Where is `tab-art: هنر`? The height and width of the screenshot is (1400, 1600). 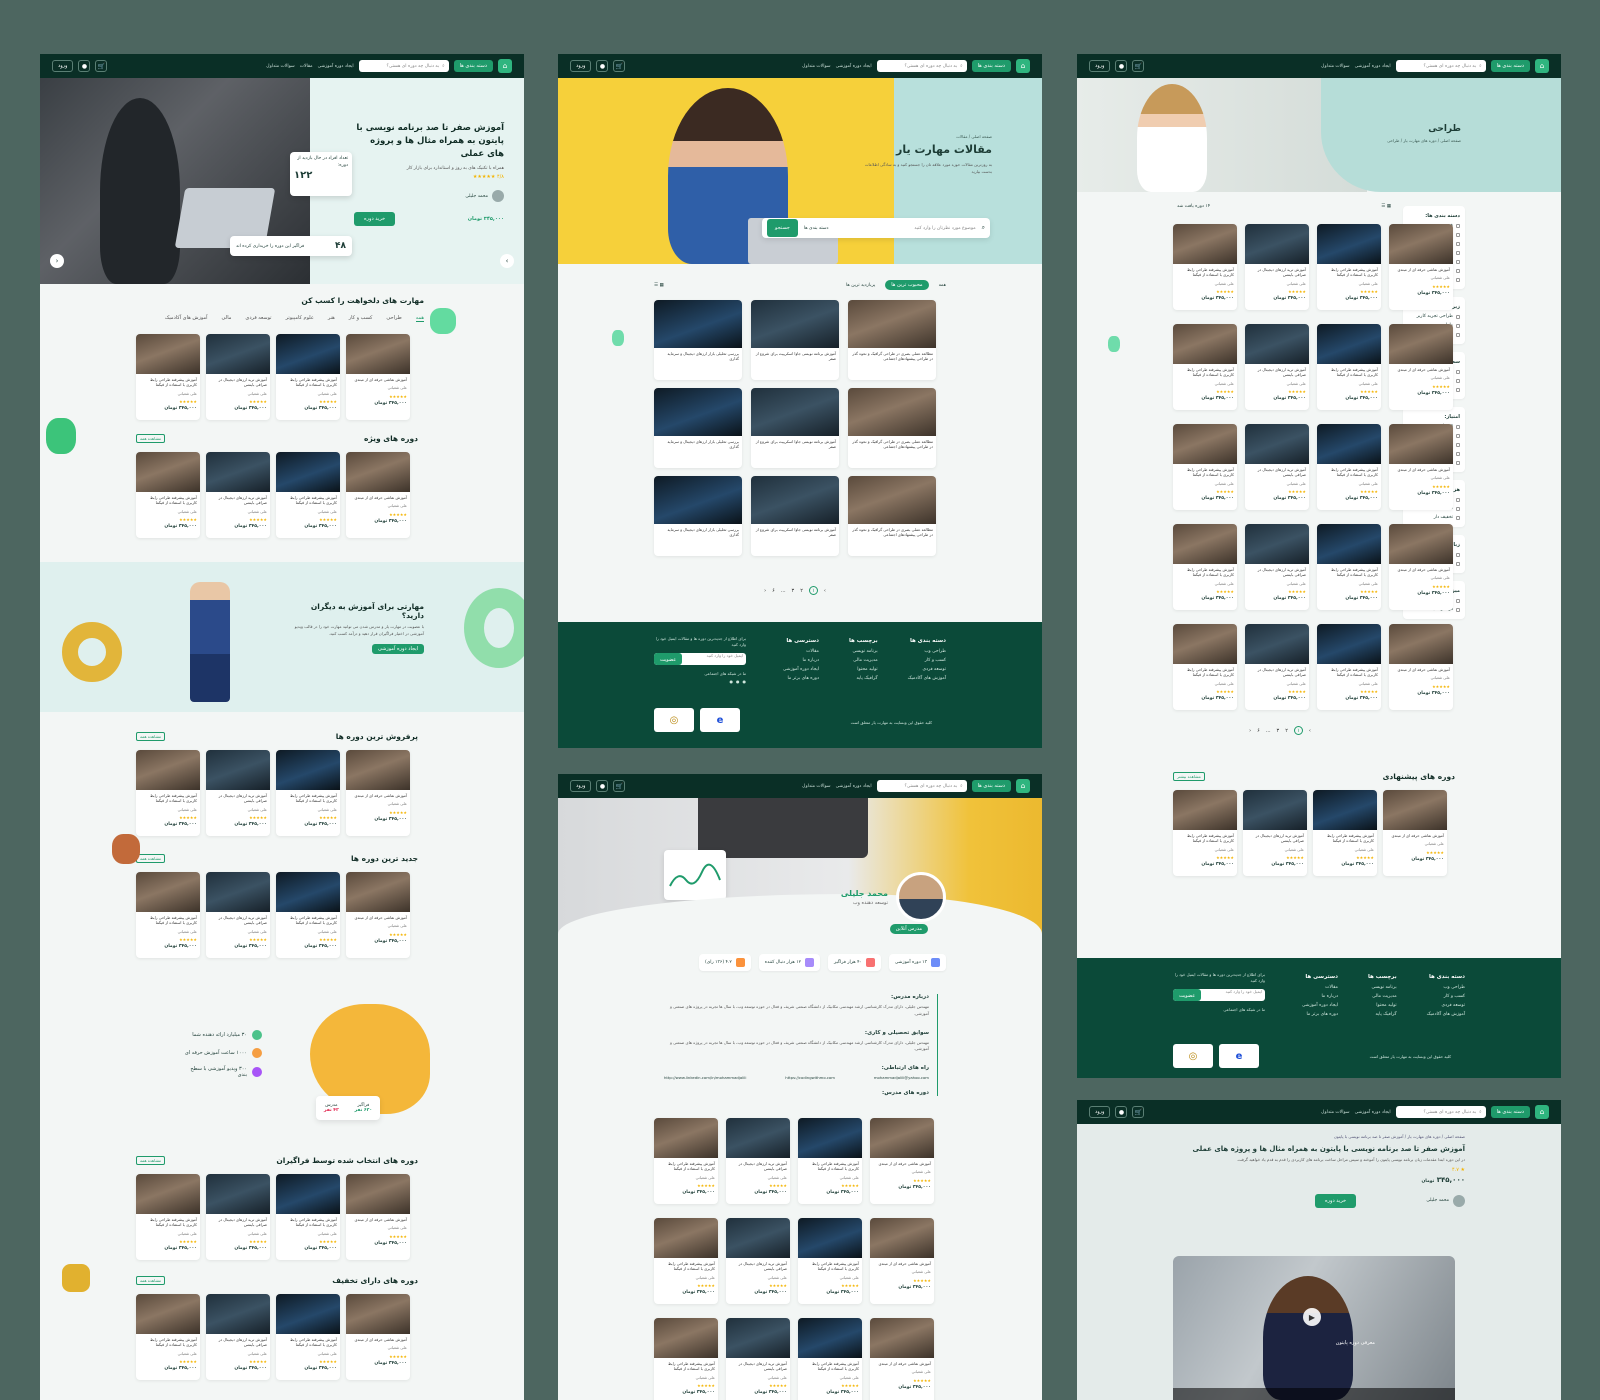
tab-art: هنر is located at coordinates (331, 318).